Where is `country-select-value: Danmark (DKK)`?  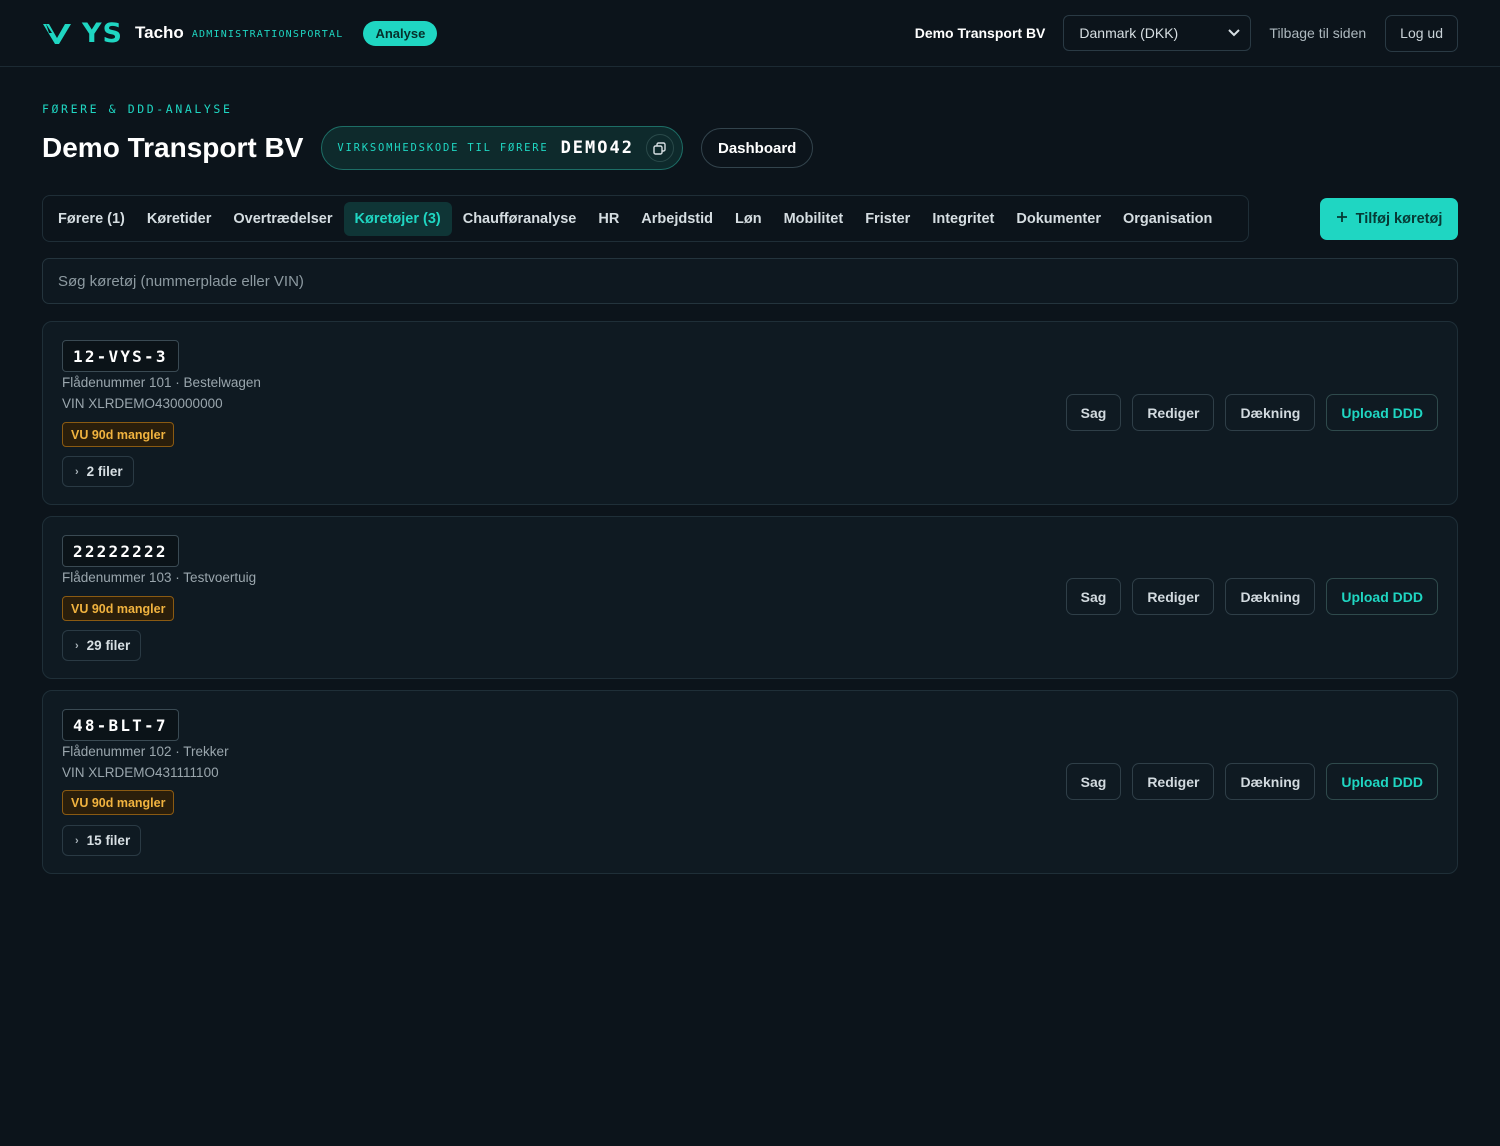
country-select-value: Danmark (DKK) is located at coordinates (1129, 33).